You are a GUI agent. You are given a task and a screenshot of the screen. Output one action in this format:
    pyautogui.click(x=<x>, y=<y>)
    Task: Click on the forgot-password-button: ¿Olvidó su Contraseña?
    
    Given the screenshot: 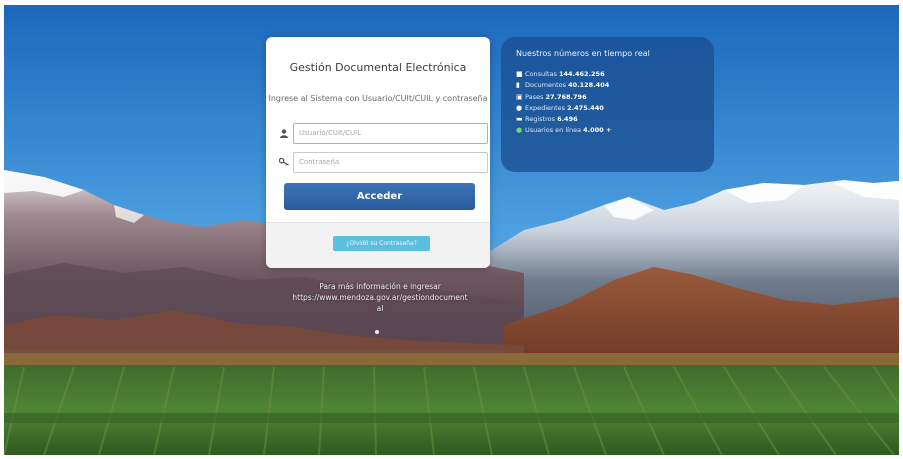 What is the action you would take?
    pyautogui.click(x=381, y=243)
    